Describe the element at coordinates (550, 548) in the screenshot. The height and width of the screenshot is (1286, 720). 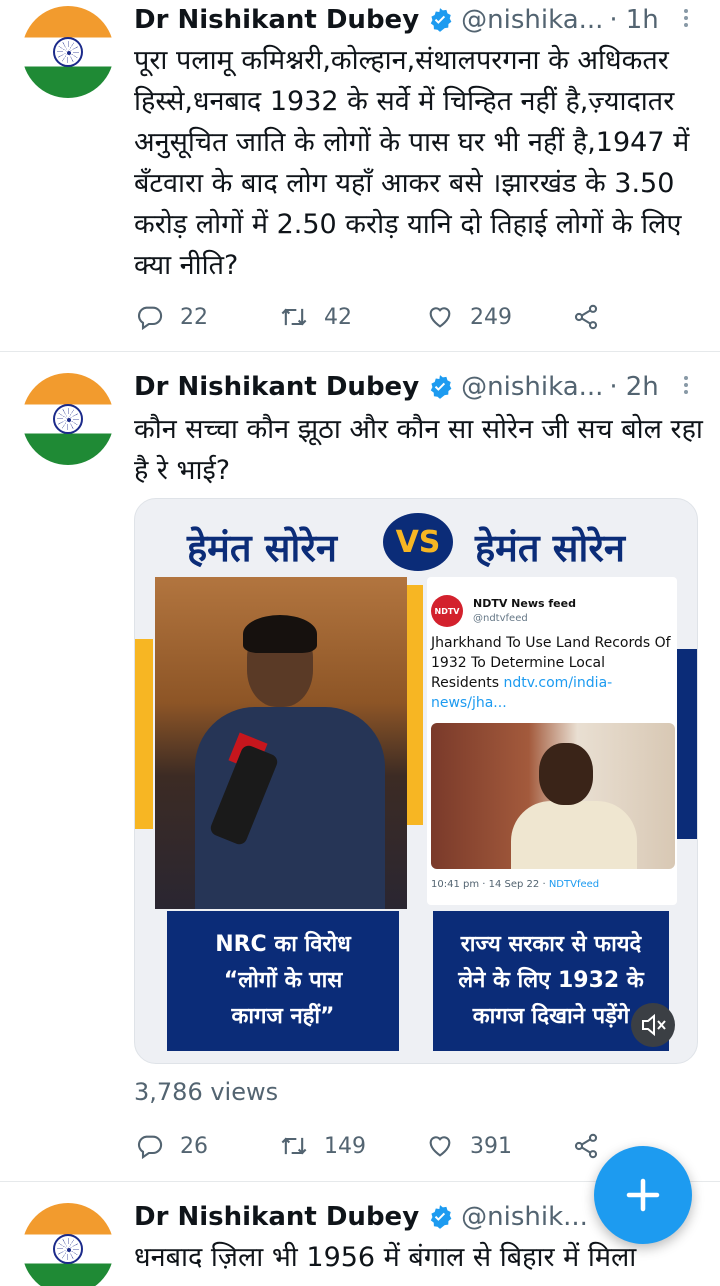
I see `banner-title-right: हेमंत सोरेन` at that location.